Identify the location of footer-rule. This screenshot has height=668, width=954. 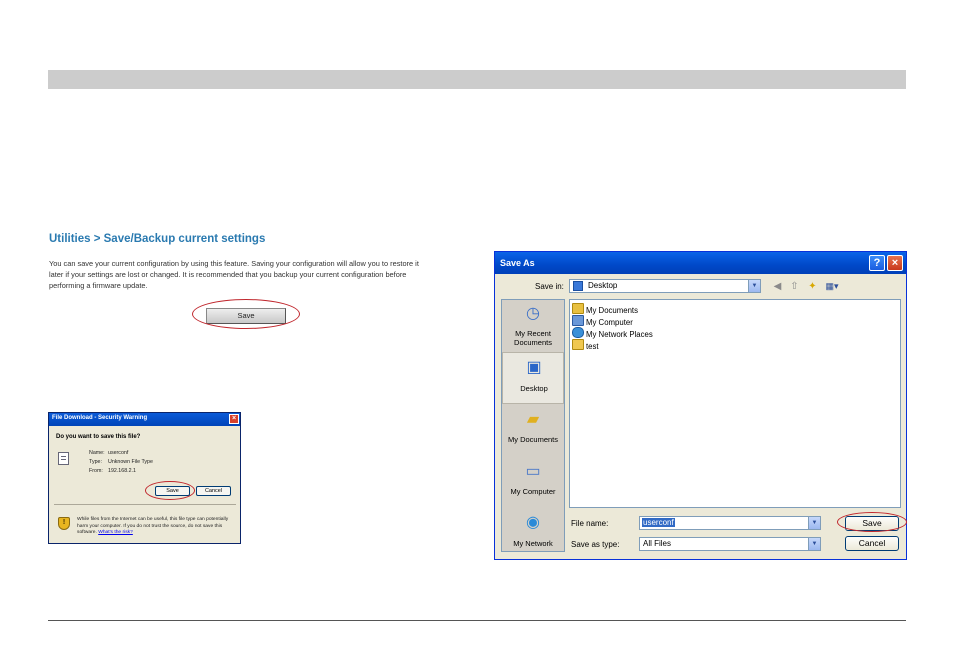
(477, 620).